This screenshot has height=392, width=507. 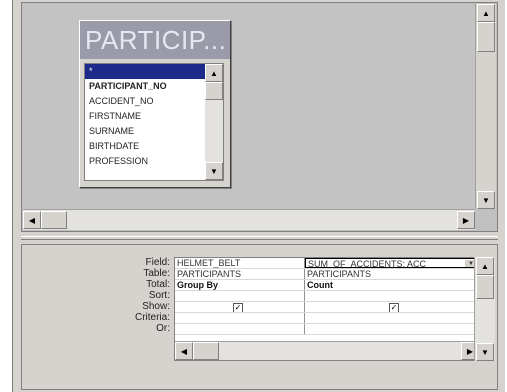 I want to click on grid-row-criteria, so click(x=327, y=318).